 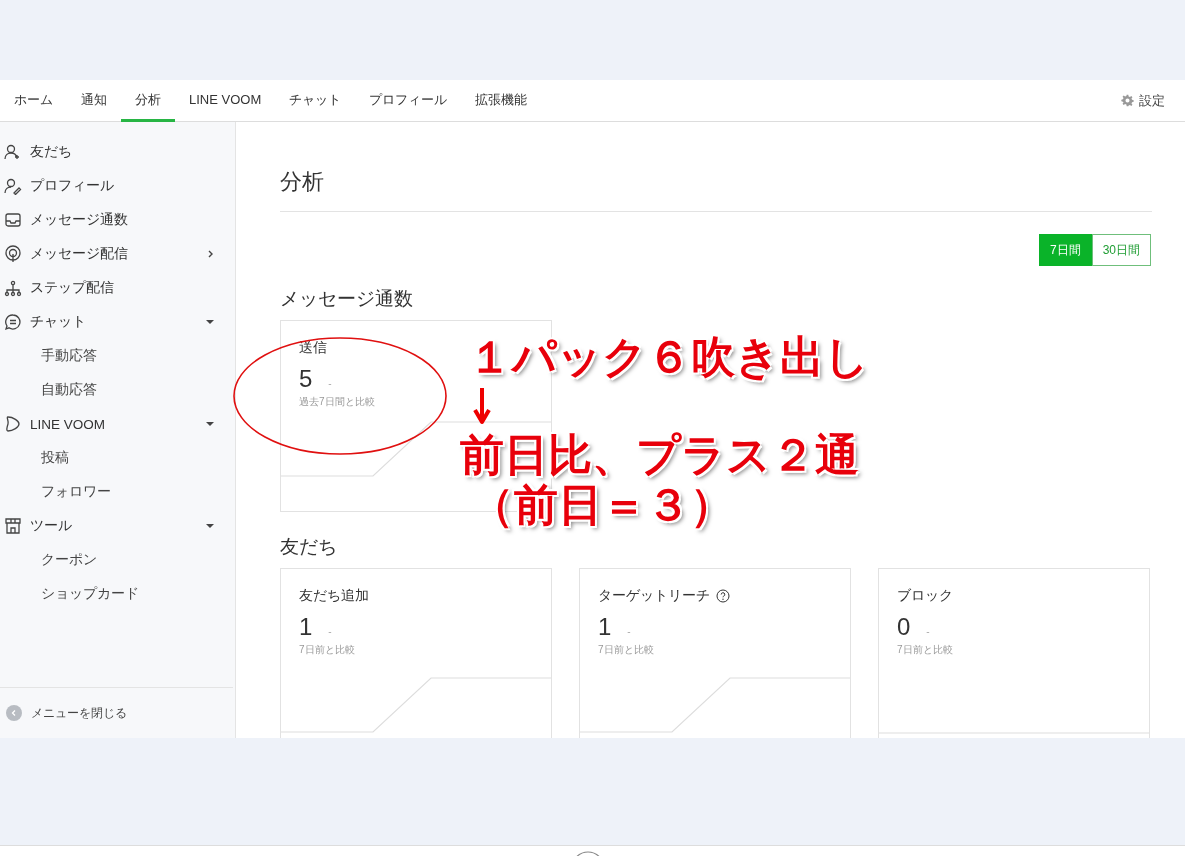 I want to click on shop-icon, so click(x=13, y=526).